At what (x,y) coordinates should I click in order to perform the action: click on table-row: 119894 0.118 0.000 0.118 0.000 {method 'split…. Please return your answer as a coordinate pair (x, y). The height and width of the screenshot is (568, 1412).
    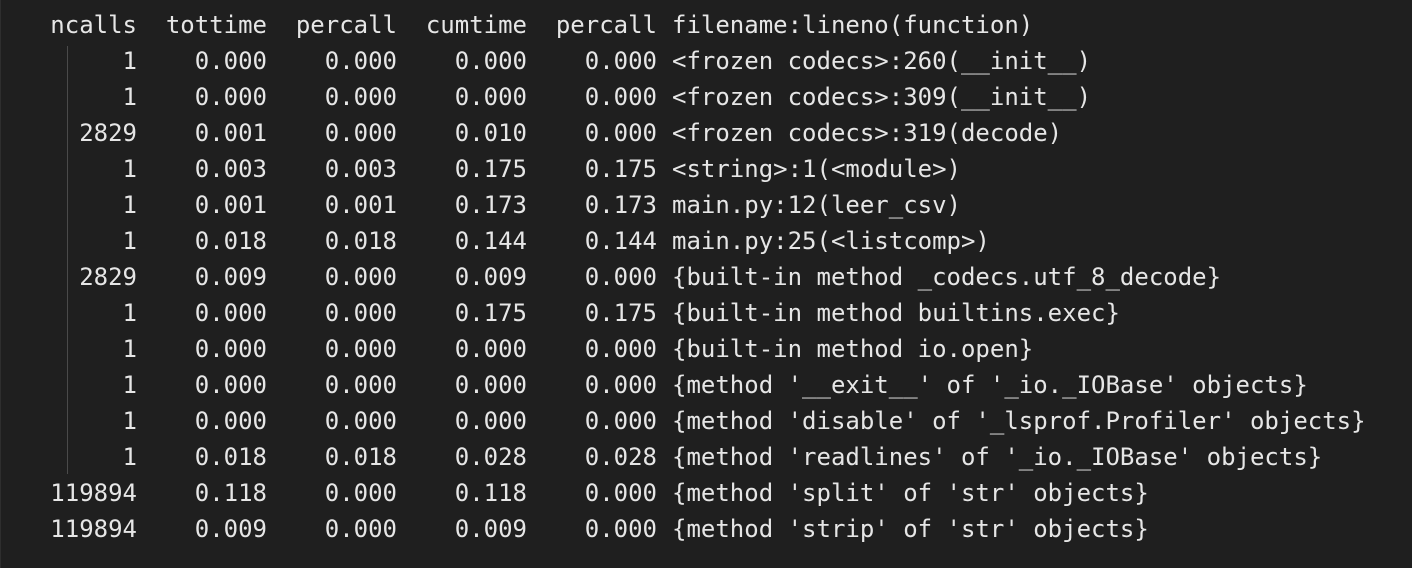
    Looking at the image, I should click on (706, 493).